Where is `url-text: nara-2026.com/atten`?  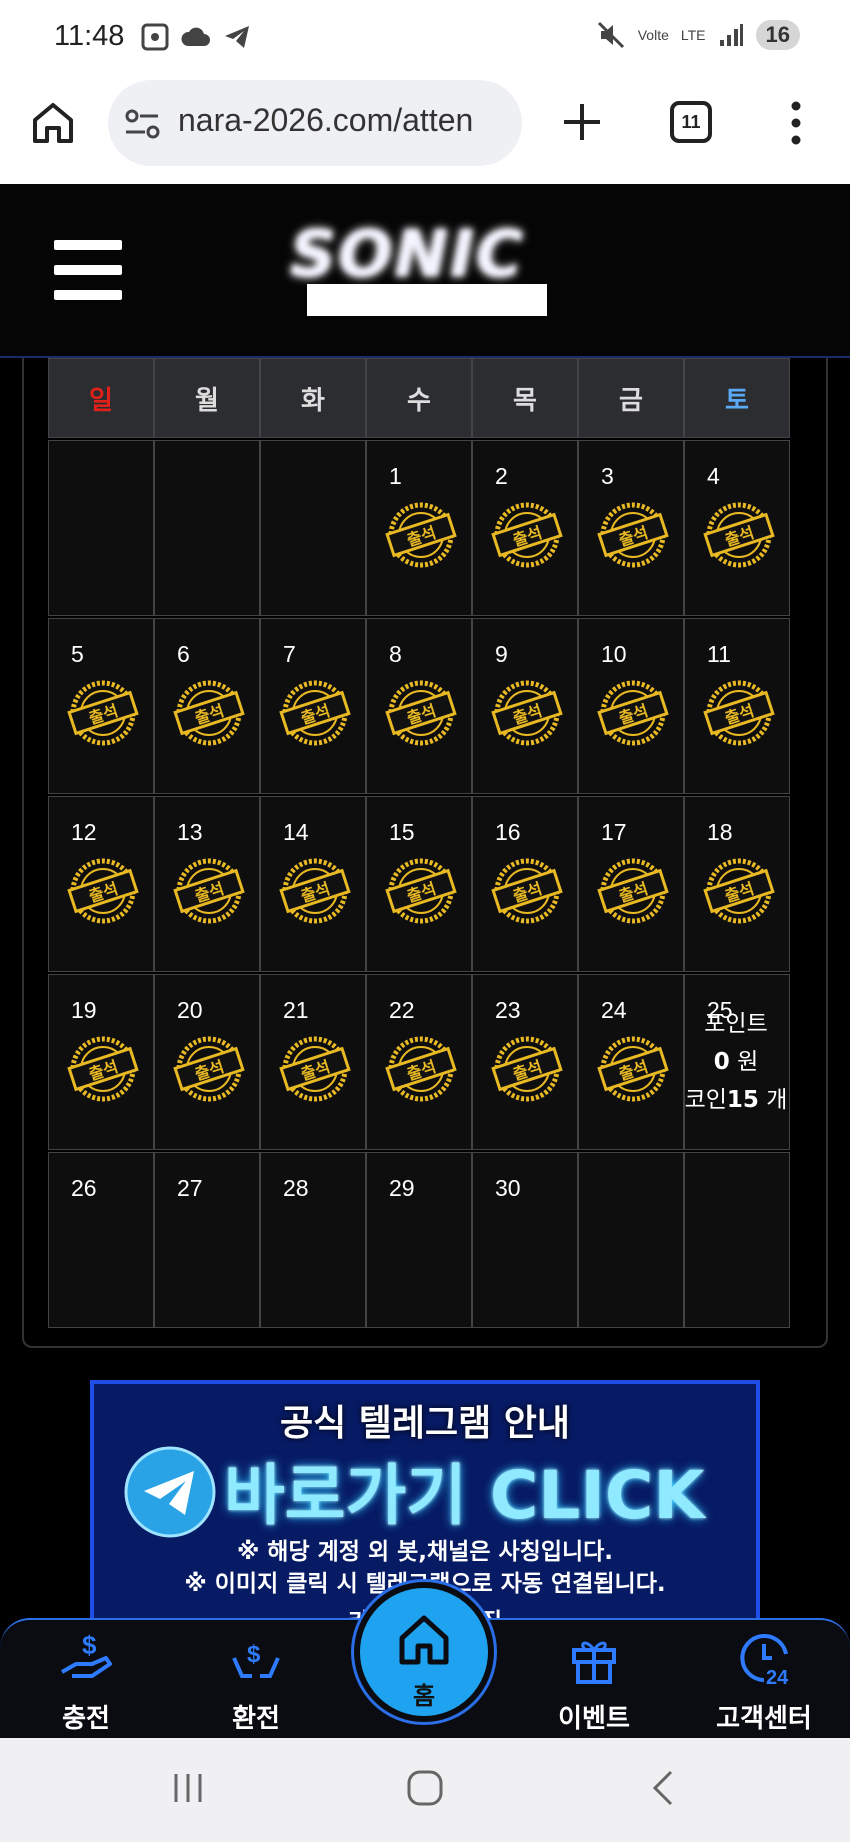 url-text: nara-2026.com/atten is located at coordinates (326, 120).